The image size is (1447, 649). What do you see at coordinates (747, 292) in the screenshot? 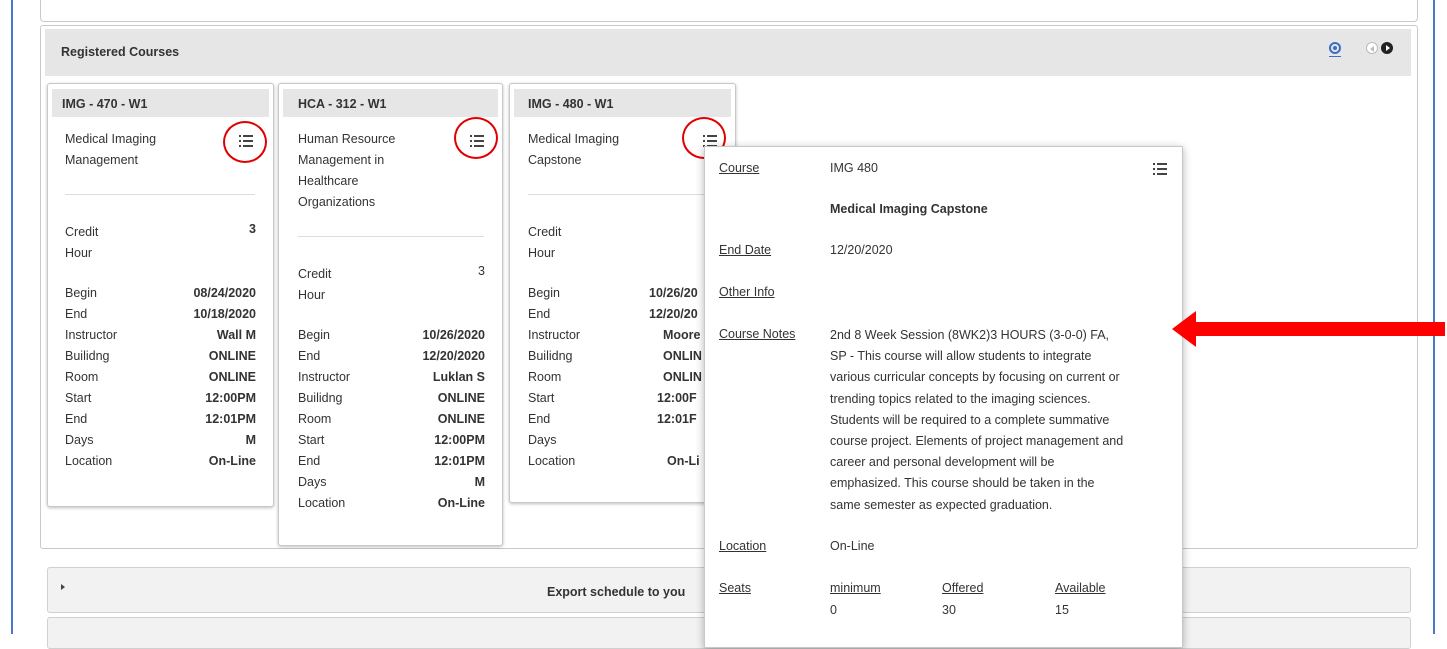
I see `other-info-label: Other Info` at bounding box center [747, 292].